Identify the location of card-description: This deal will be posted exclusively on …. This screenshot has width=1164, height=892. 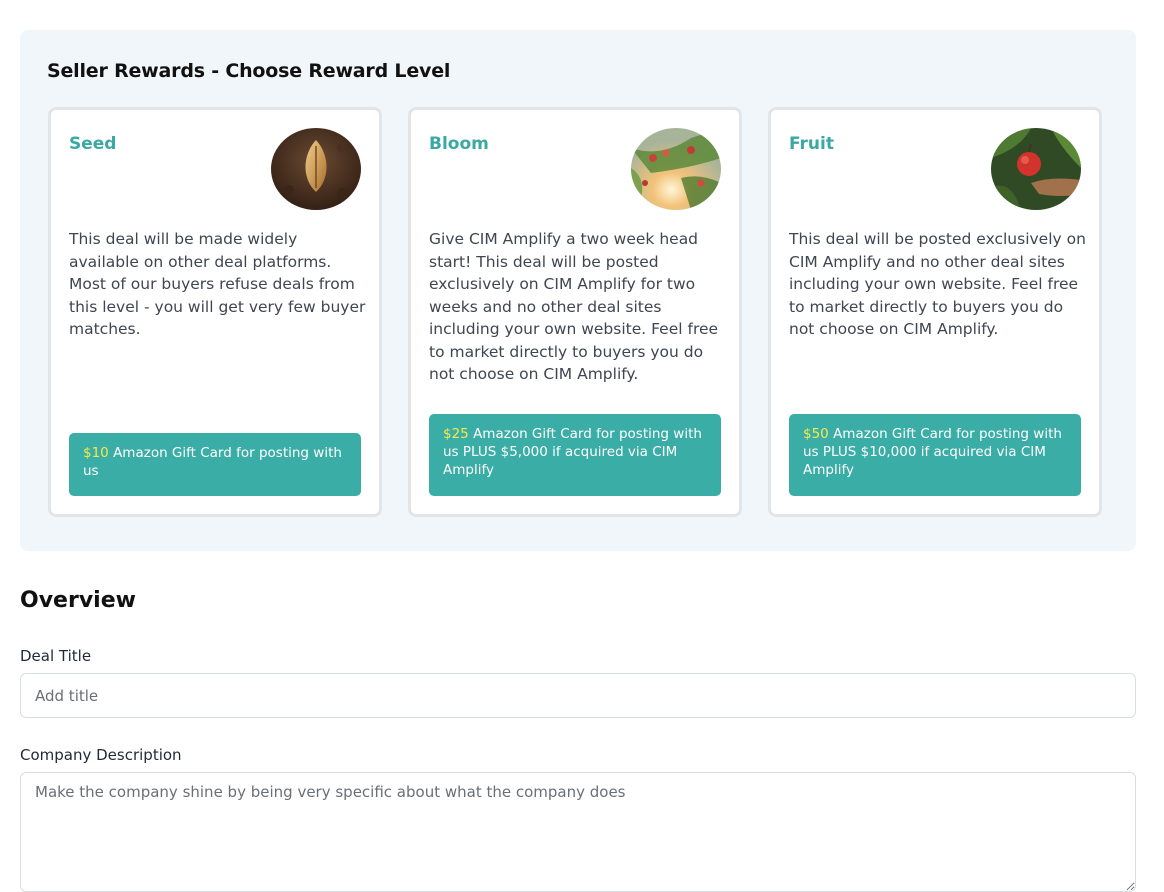
(937, 284).